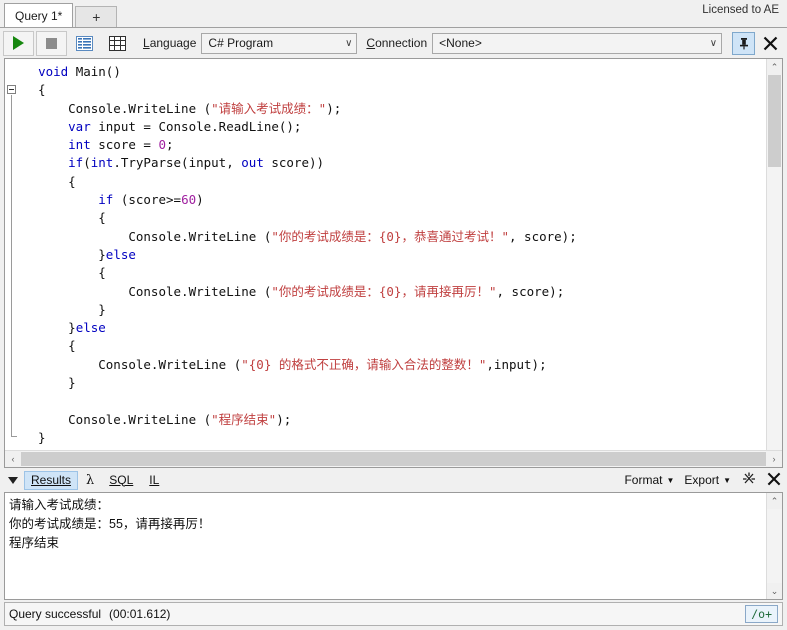 Image resolution: width=787 pixels, height=630 pixels. I want to click on connection-value: <None>, so click(460, 43).